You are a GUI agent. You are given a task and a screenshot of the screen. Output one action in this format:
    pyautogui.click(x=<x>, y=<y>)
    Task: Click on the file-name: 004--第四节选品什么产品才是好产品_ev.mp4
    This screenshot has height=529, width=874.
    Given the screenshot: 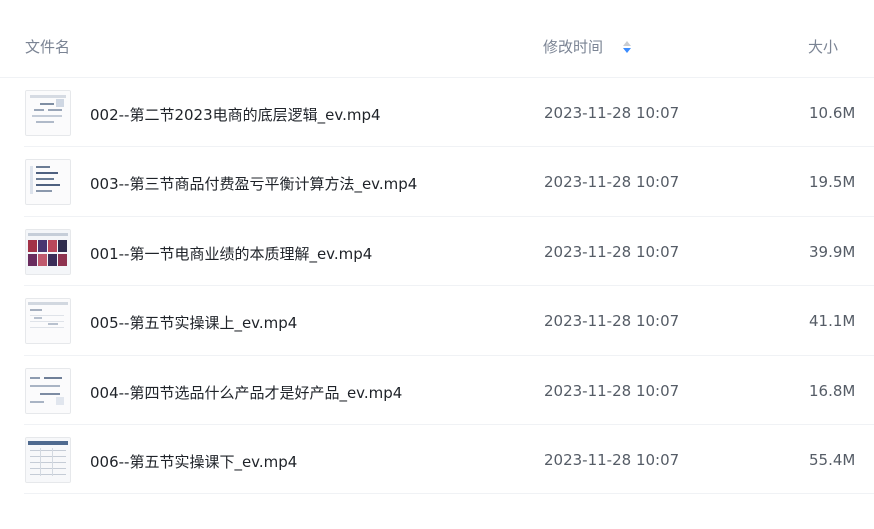 What is the action you would take?
    pyautogui.click(x=246, y=392)
    